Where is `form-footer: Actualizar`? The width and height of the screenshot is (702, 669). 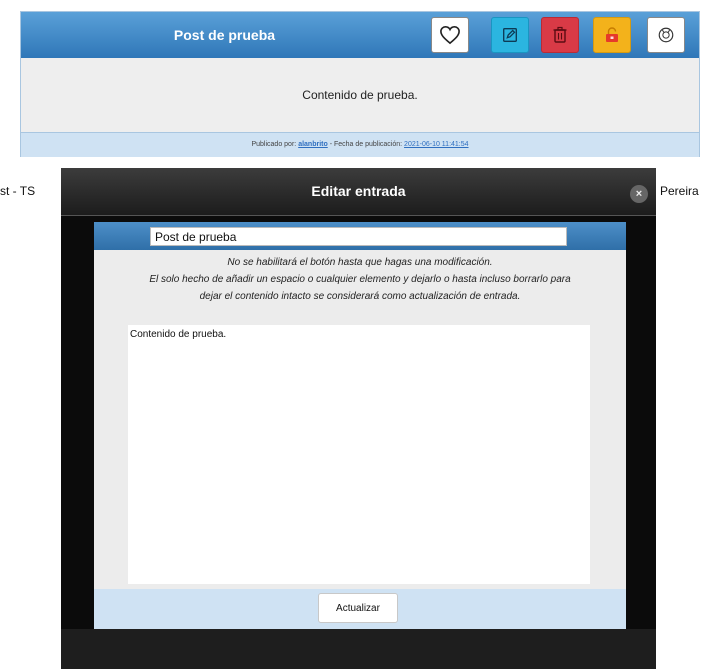 form-footer: Actualizar is located at coordinates (360, 609).